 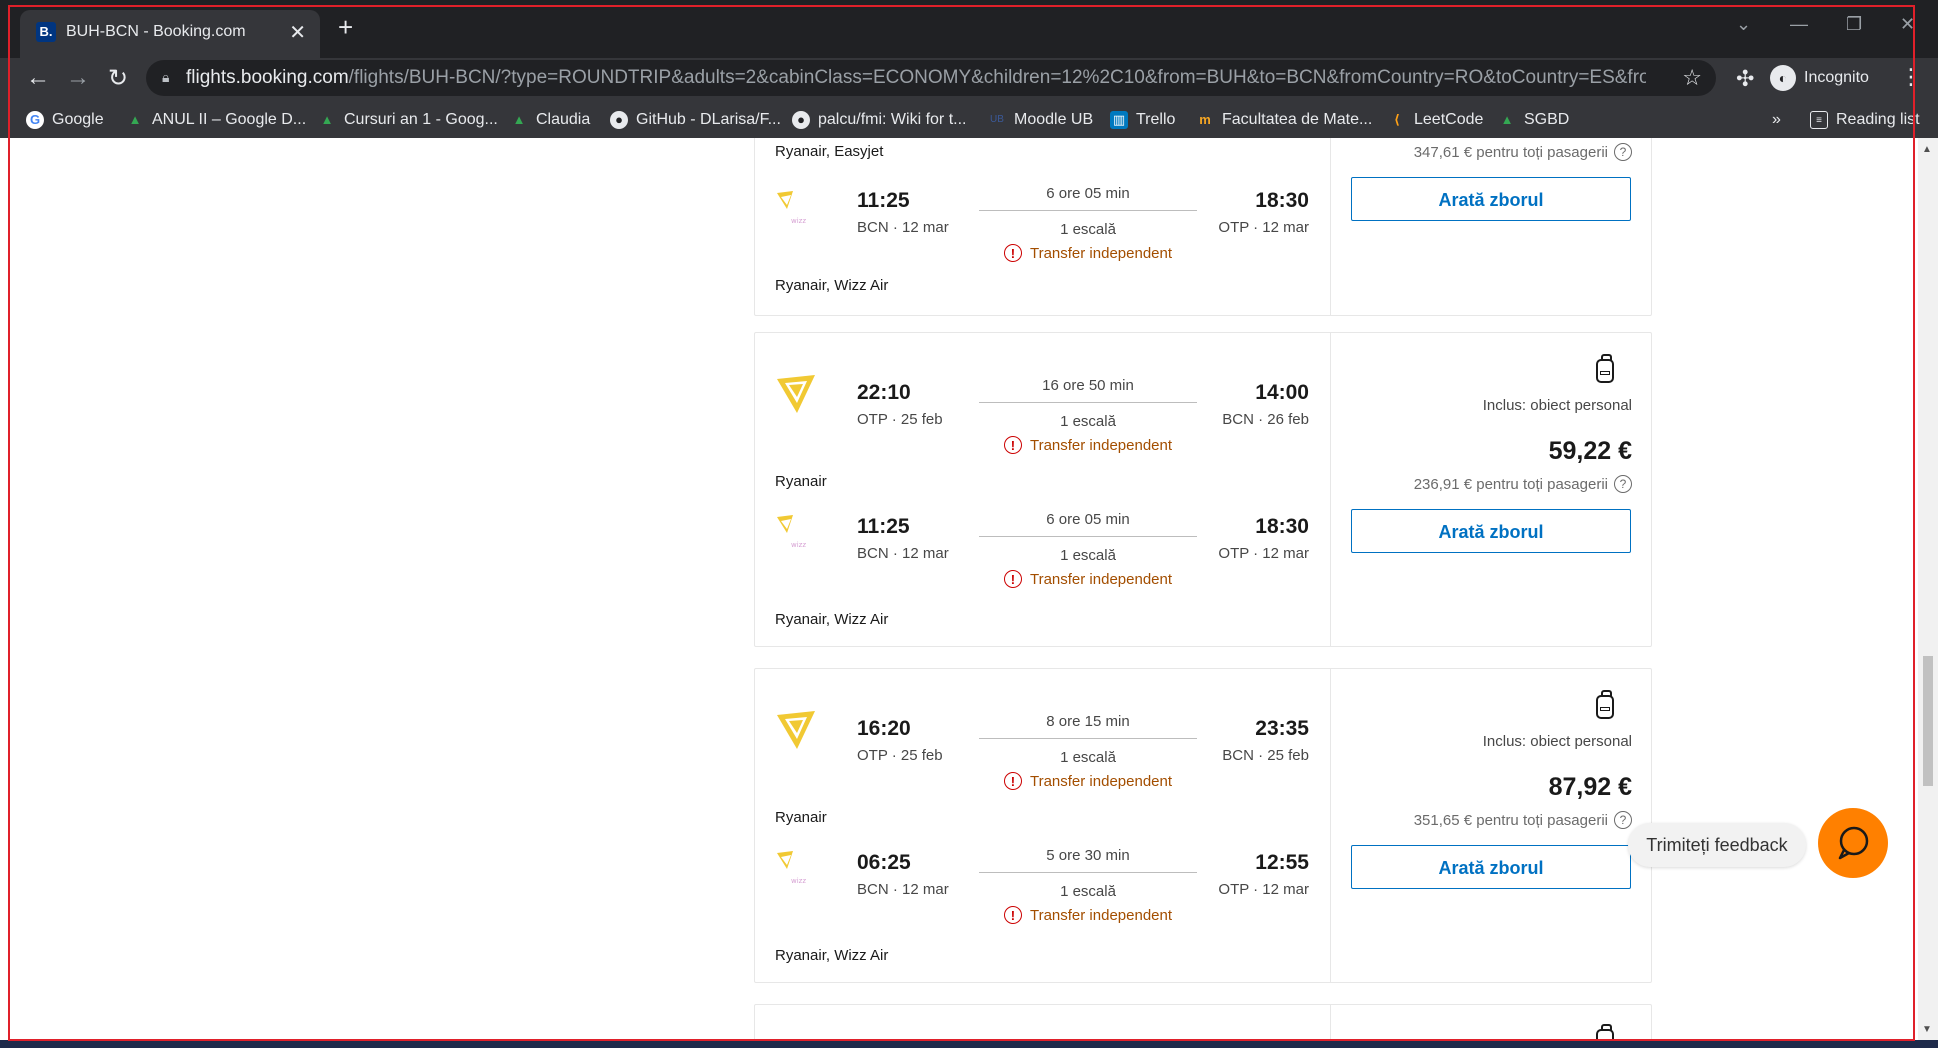 I want to click on tab-search-icon: ⌄, so click(x=1743, y=24).